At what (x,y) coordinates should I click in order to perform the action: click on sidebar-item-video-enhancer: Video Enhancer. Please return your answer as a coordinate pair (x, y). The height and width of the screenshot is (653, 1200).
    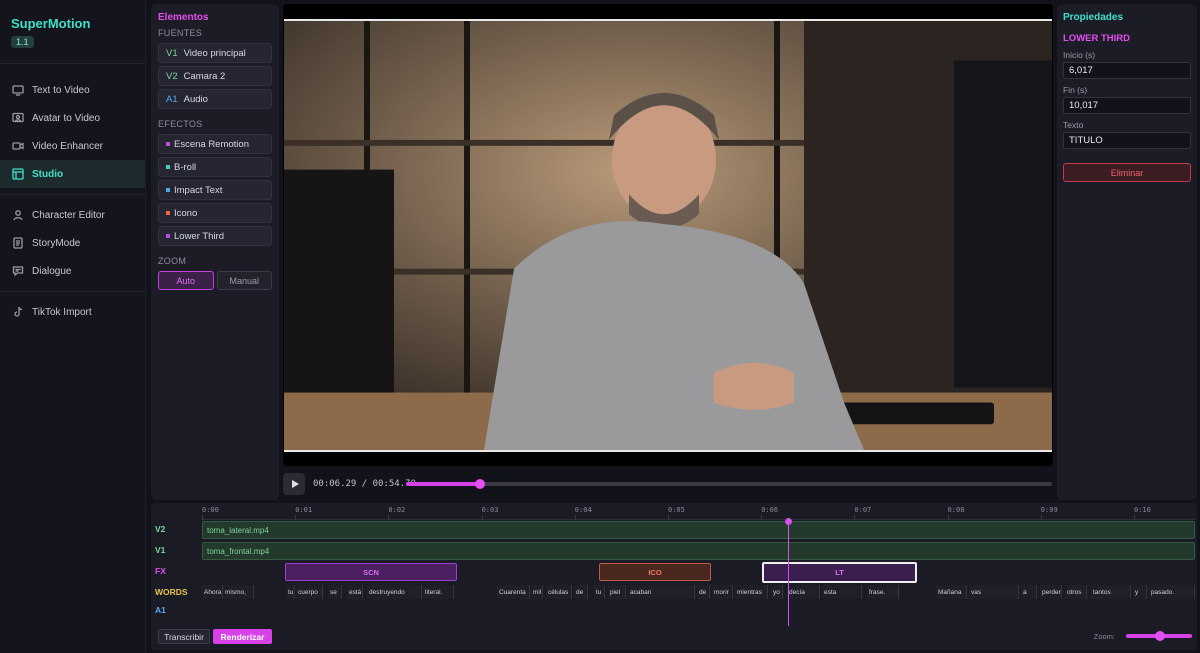
    Looking at the image, I should click on (72, 146).